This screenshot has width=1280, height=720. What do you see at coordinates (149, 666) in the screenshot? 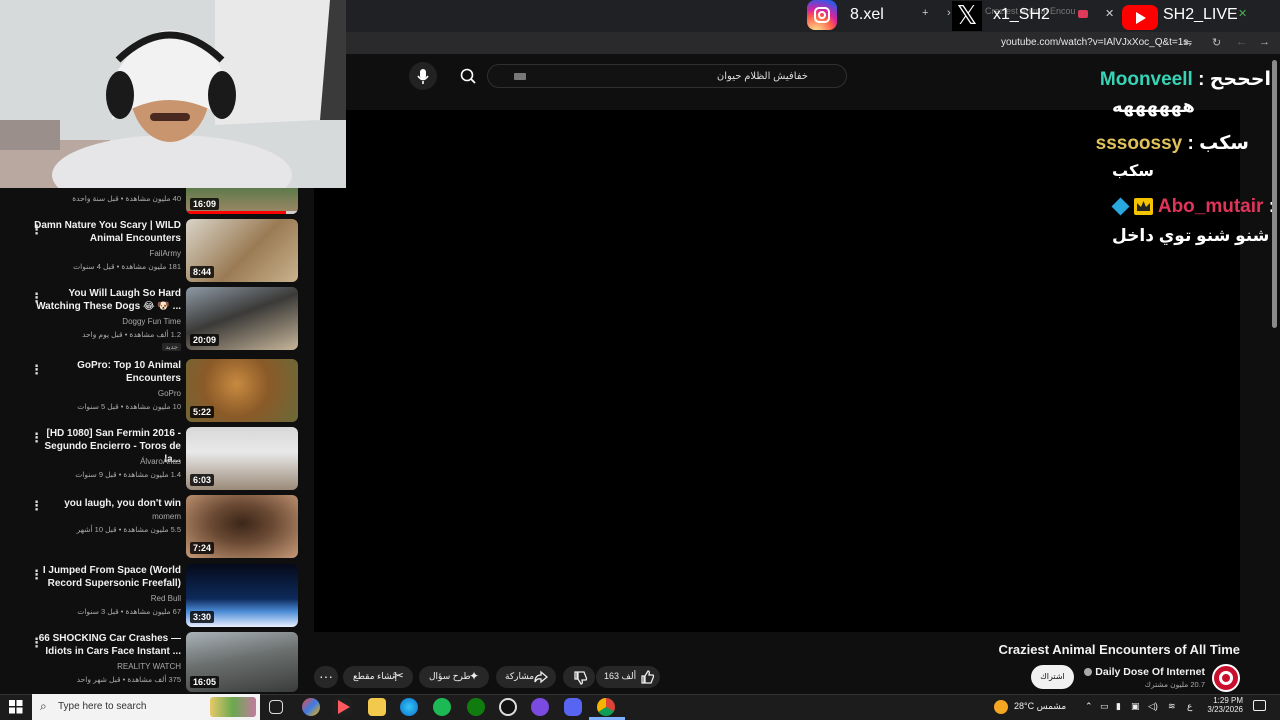
I see `channel-name: REALITY WATCH` at bounding box center [149, 666].